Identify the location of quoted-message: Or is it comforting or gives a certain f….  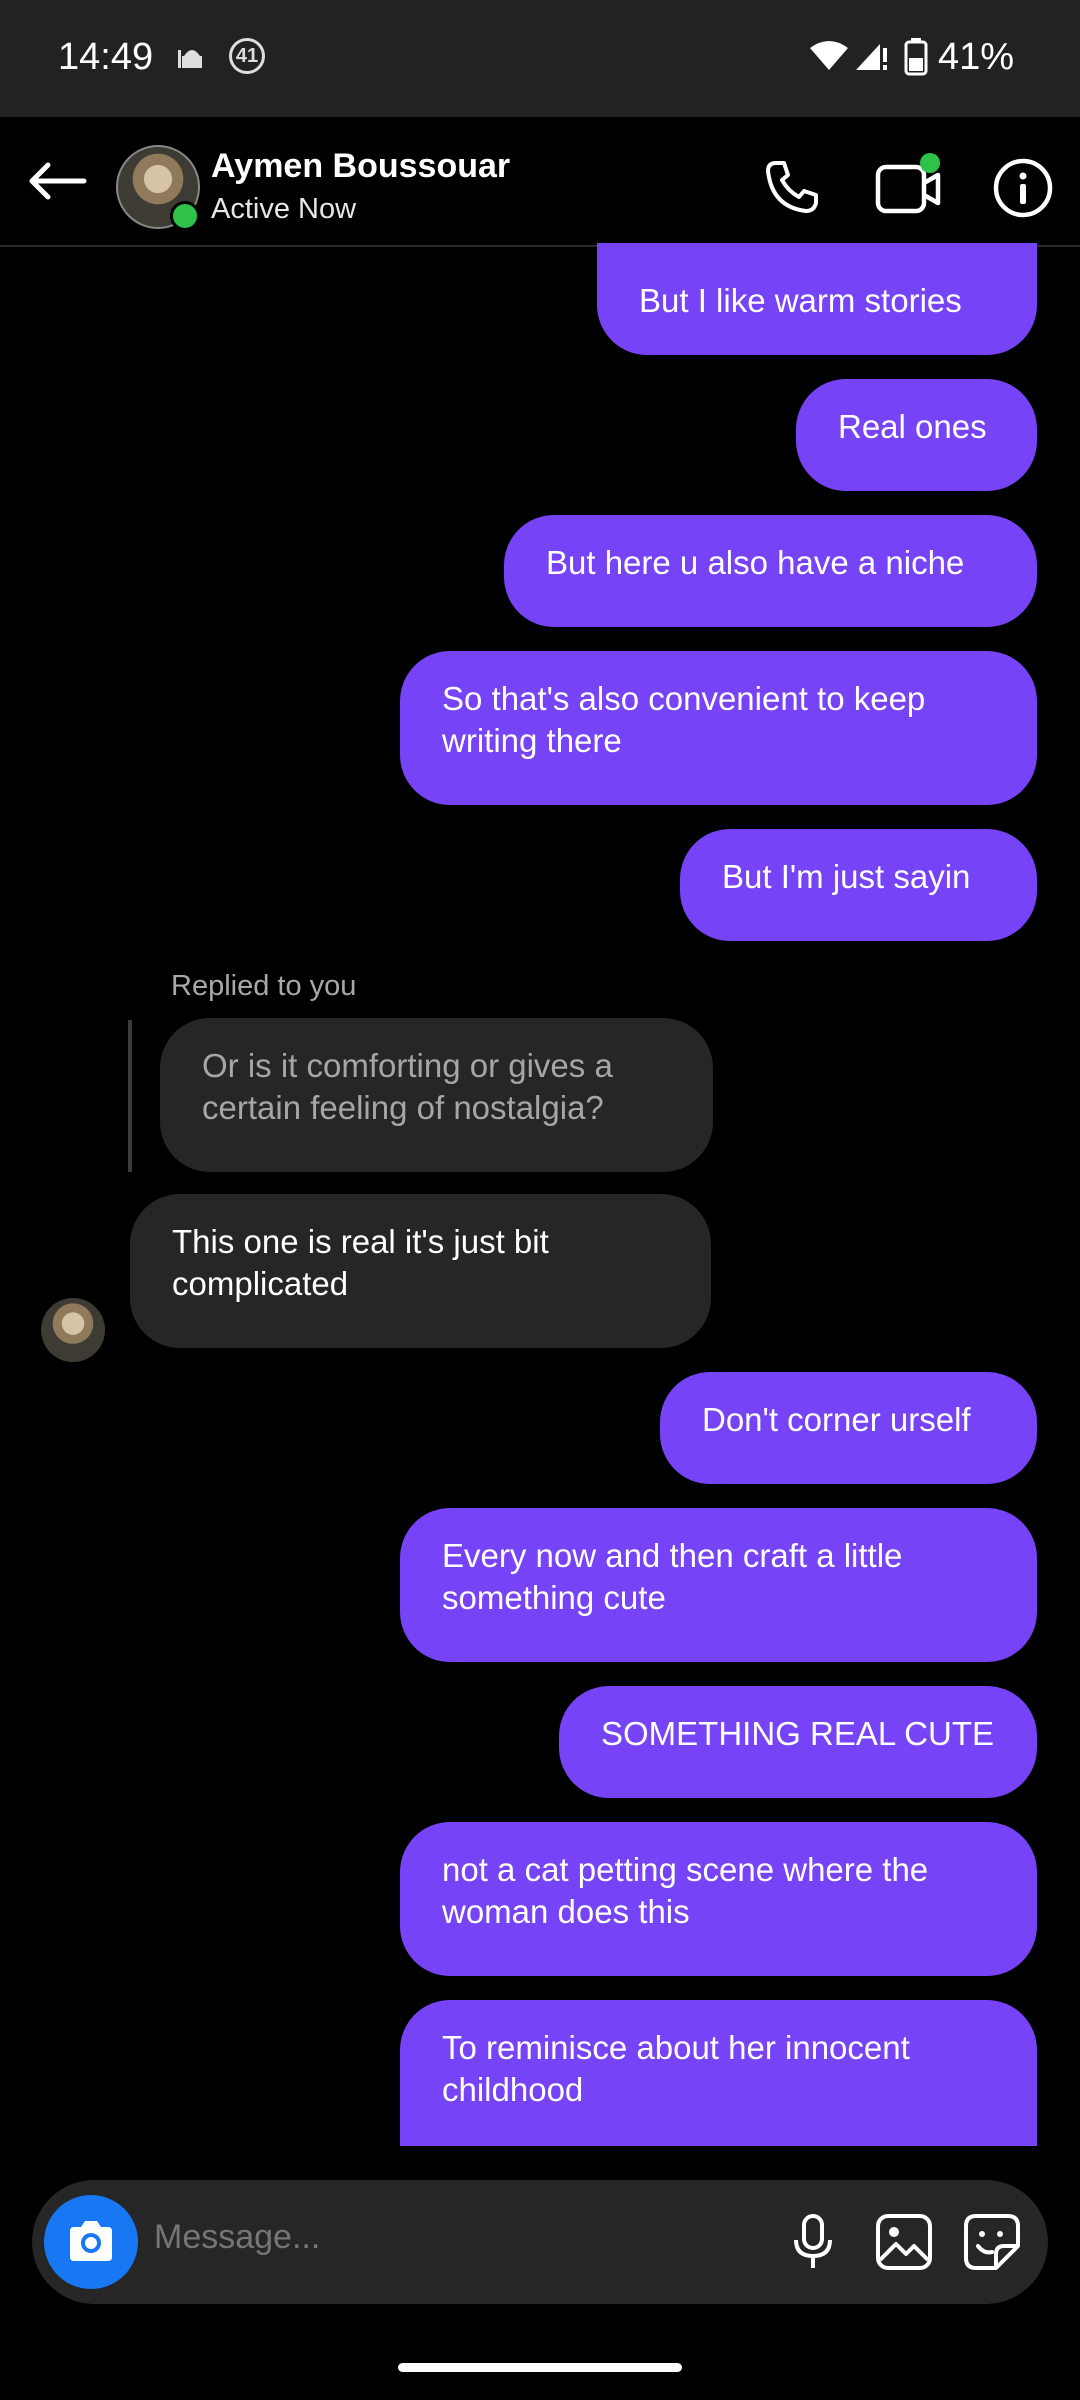
(436, 1095).